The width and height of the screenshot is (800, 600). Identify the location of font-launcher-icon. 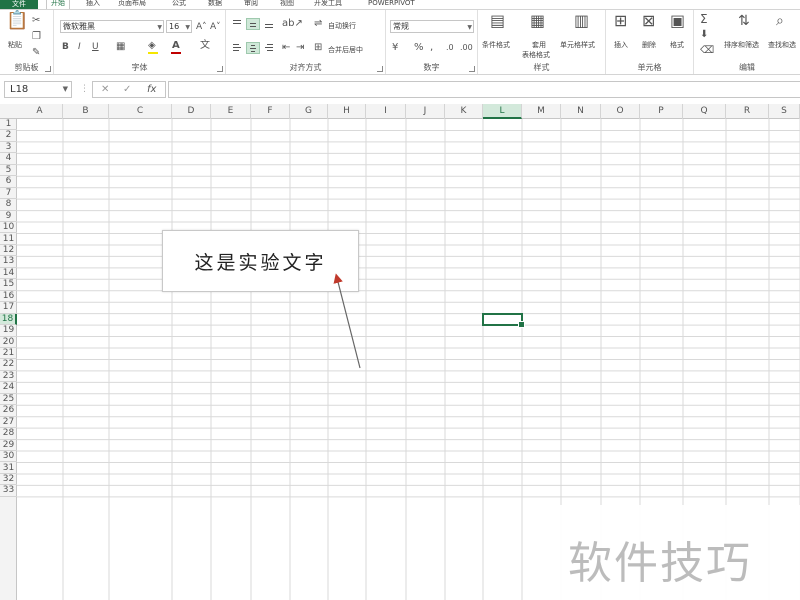
(220, 69).